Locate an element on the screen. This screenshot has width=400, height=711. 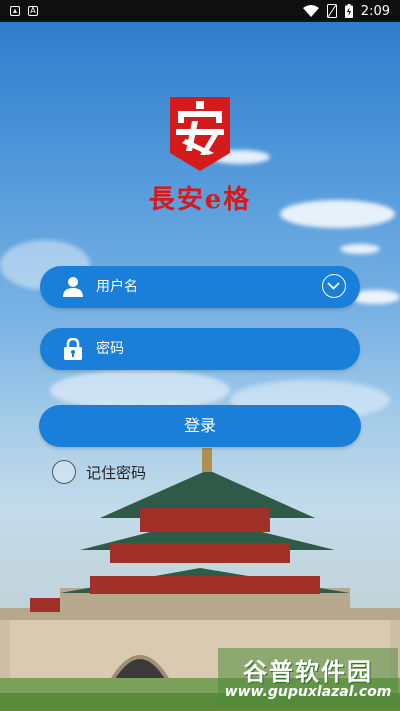
user-icon is located at coordinates (73, 287).